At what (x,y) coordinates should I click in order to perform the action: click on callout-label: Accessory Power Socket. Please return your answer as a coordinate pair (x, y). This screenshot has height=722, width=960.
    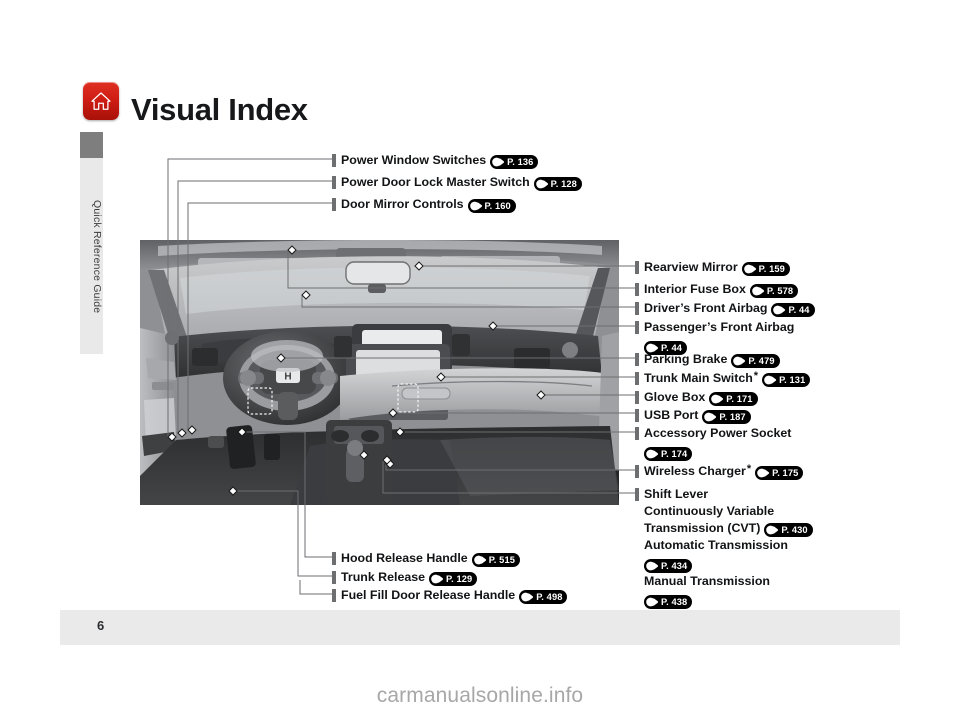
    Looking at the image, I should click on (718, 433).